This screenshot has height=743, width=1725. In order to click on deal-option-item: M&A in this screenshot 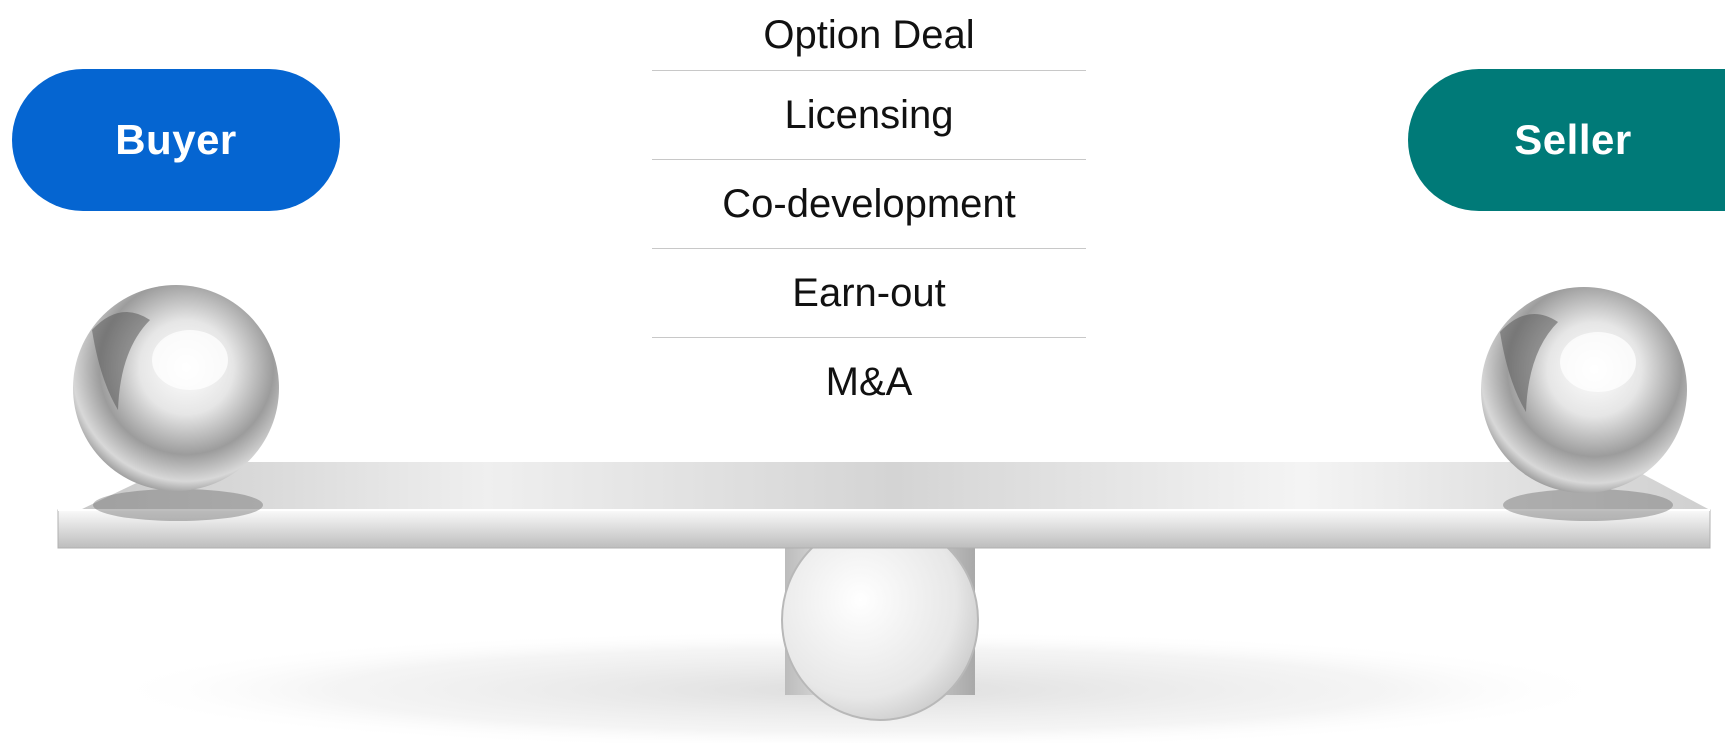, I will do `click(869, 382)`.